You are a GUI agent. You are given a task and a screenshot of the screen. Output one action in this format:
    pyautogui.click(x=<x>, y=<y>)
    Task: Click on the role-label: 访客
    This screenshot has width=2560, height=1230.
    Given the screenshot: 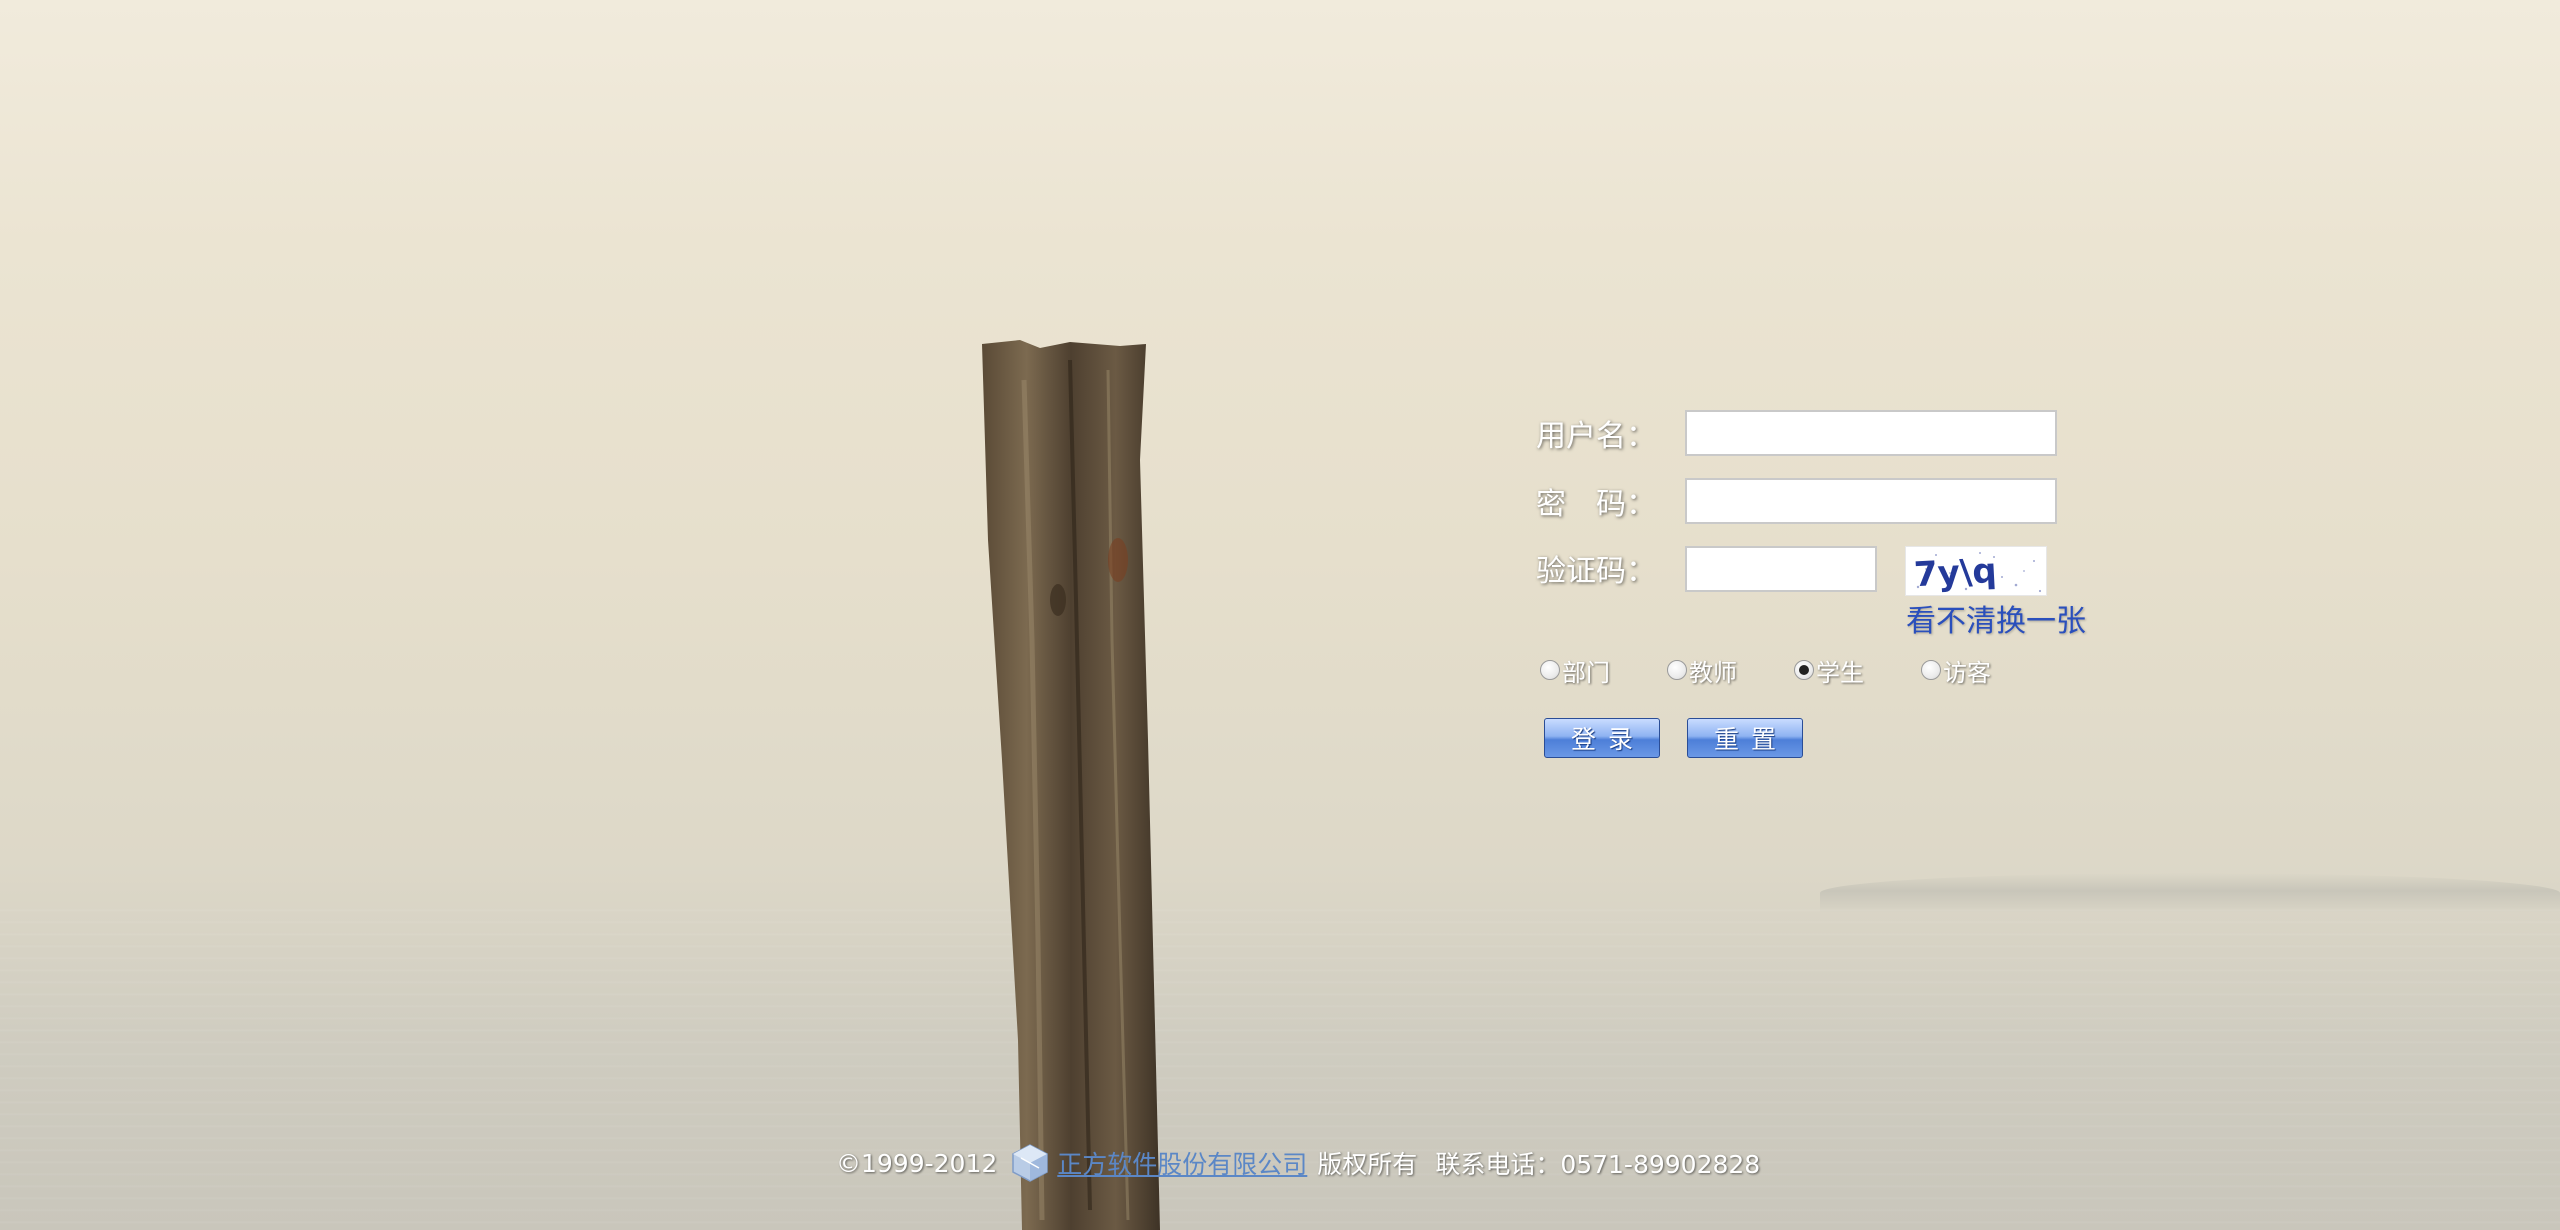 What is the action you would take?
    pyautogui.click(x=1967, y=672)
    